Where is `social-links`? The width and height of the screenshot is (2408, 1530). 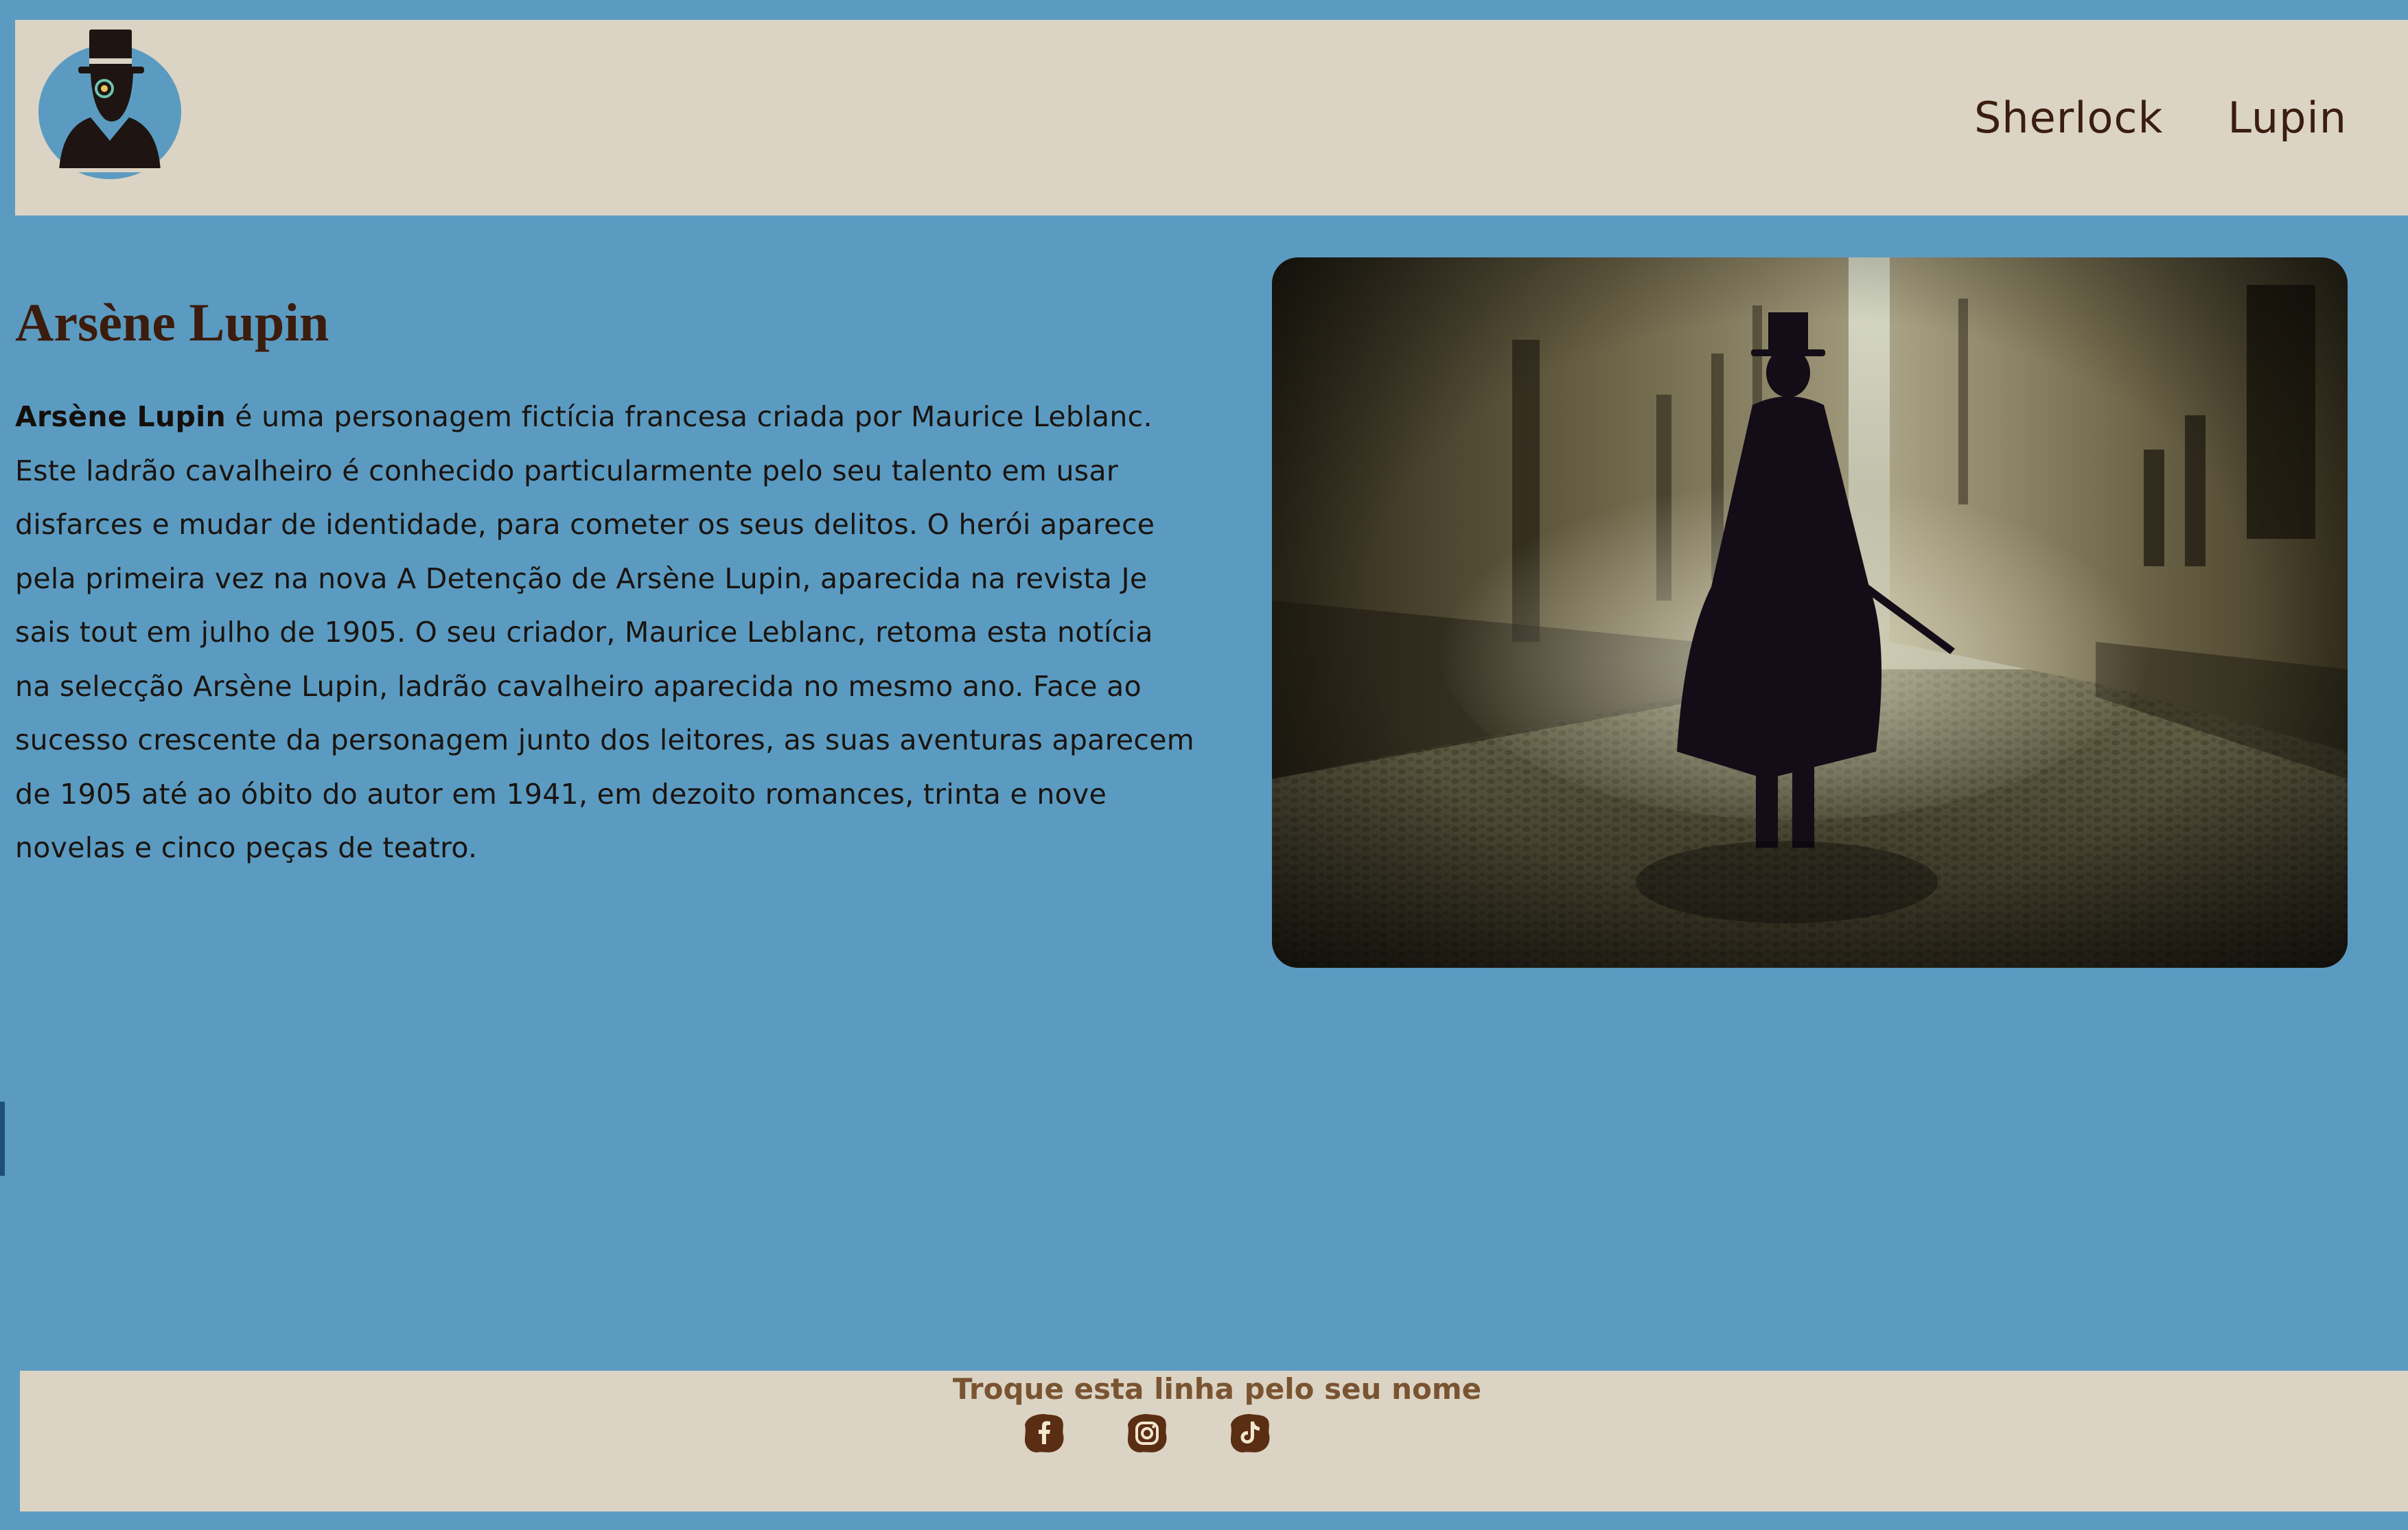 social-links is located at coordinates (1147, 1433).